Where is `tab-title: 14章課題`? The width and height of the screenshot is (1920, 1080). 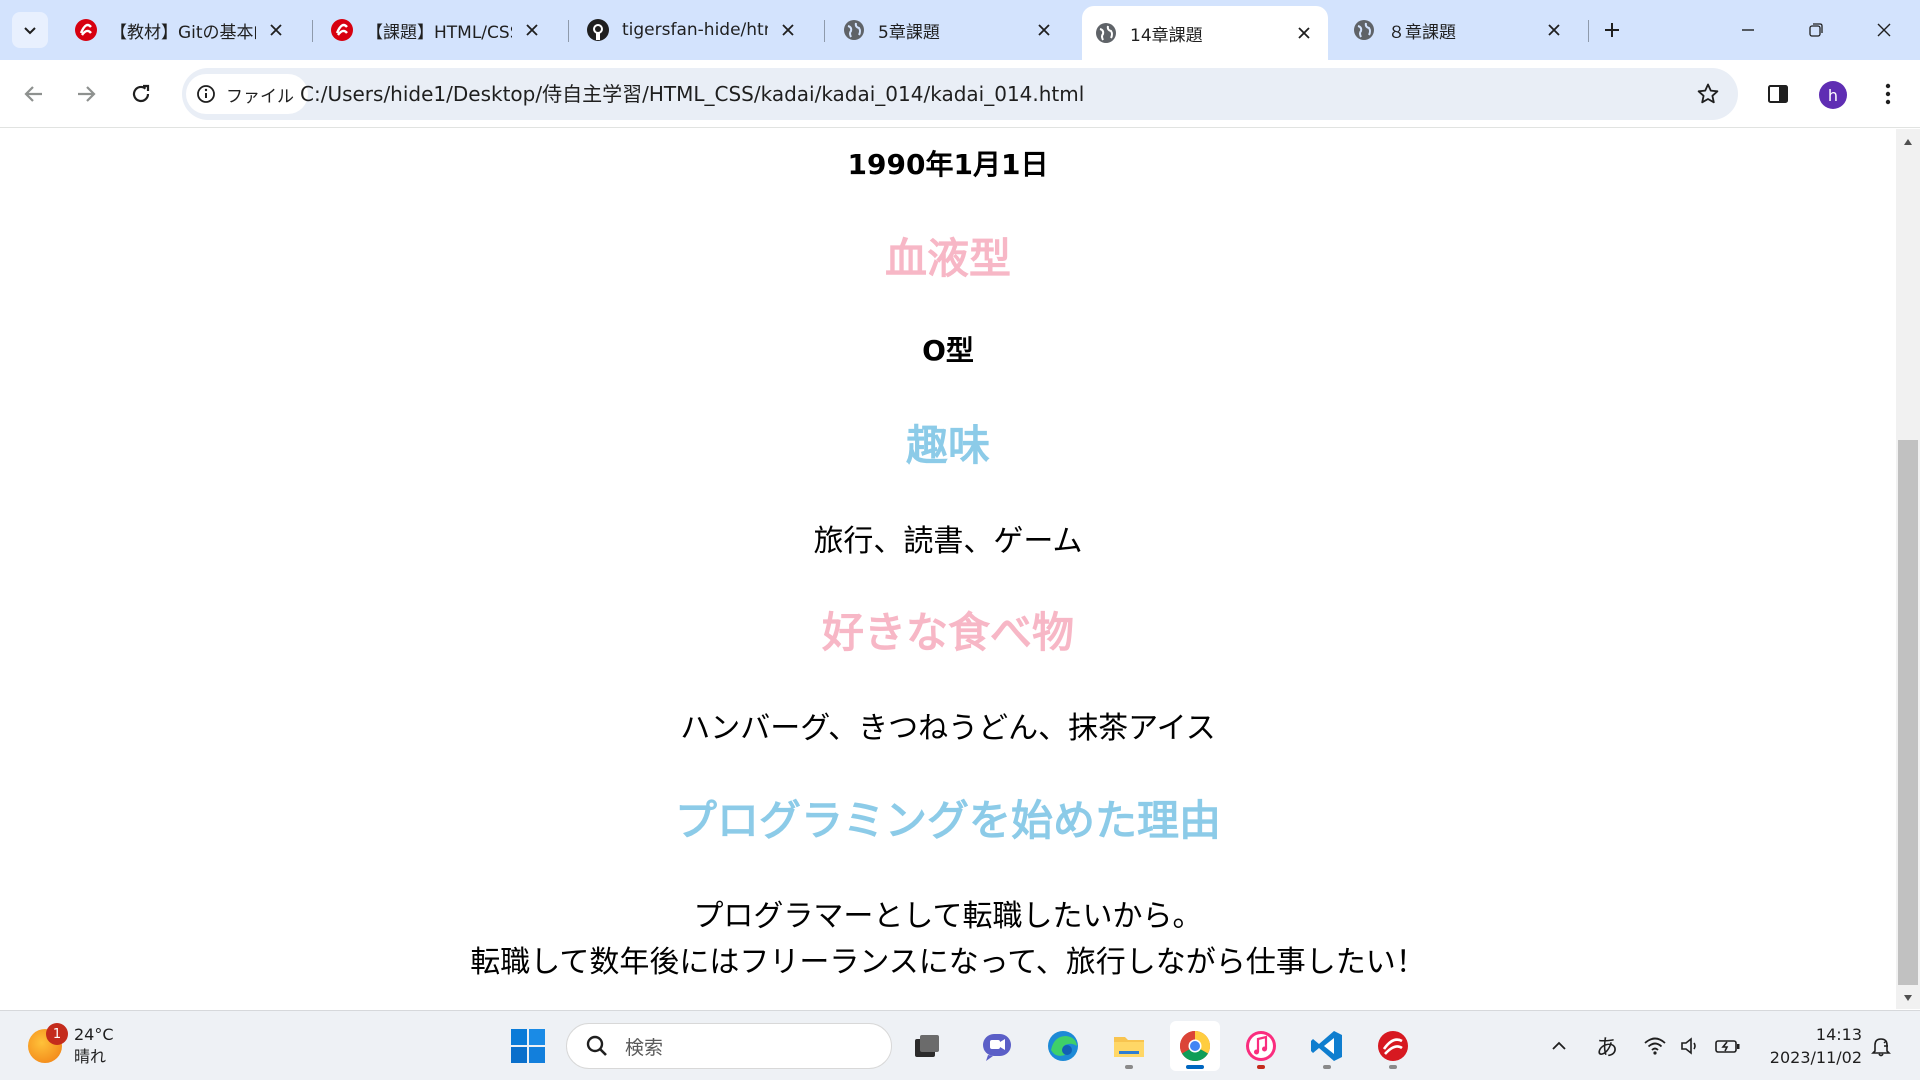
tab-title: 14章課題 is located at coordinates (1166, 35).